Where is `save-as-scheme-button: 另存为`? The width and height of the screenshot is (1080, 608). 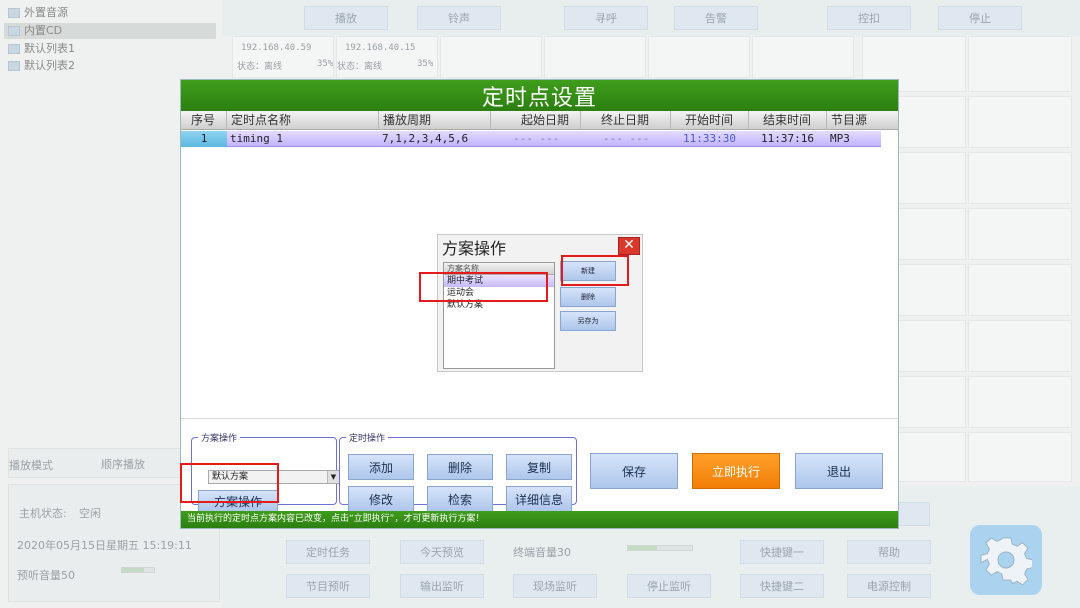
save-as-scheme-button: 另存为 is located at coordinates (588, 321).